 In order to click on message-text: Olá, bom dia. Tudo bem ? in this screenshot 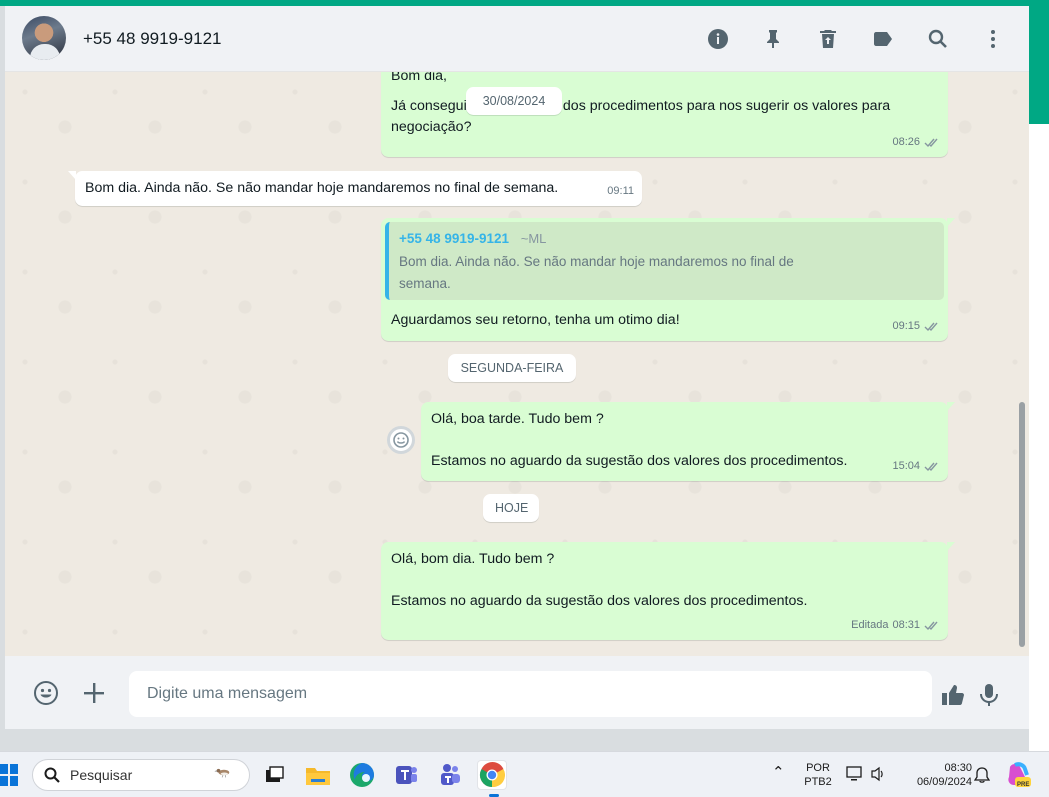, I will do `click(473, 559)`.